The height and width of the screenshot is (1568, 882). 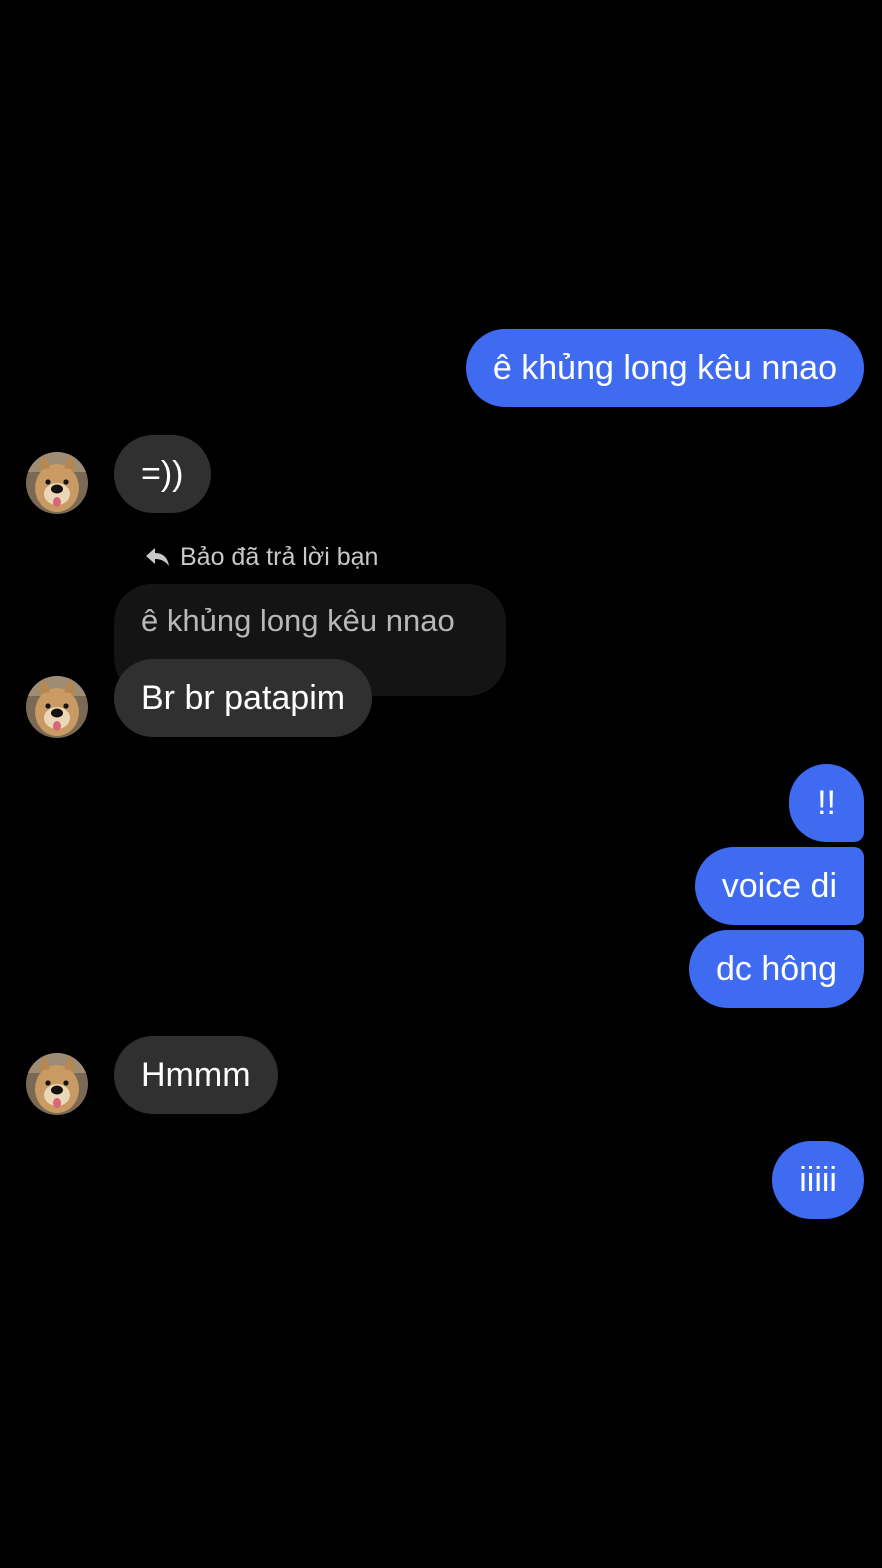 I want to click on incoming-message-bubble: Hmmm, so click(x=196, y=1075).